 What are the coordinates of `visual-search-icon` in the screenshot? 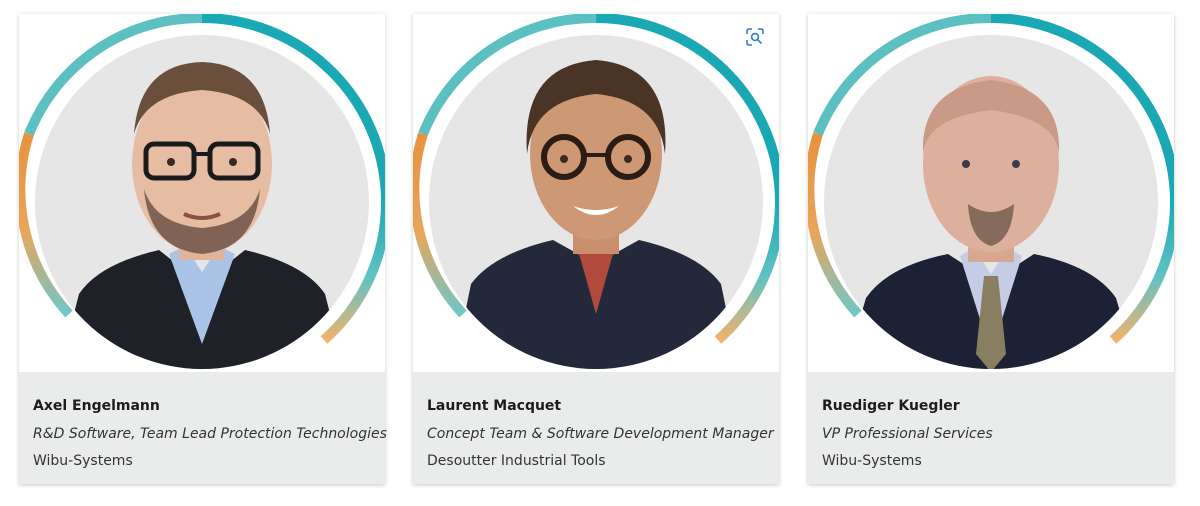 It's located at (755, 37).